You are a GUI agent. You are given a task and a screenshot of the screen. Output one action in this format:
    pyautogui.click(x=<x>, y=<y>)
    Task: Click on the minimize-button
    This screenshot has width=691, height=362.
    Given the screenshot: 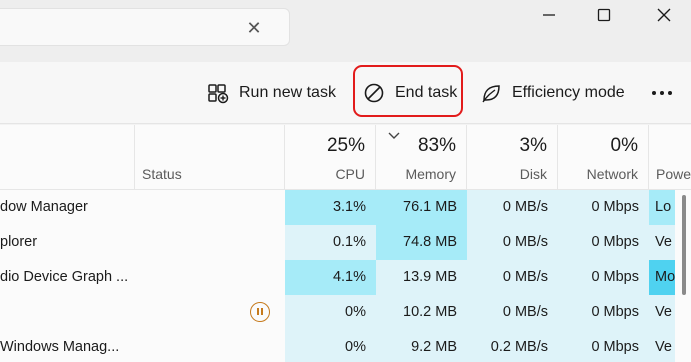 What is the action you would take?
    pyautogui.click(x=549, y=15)
    